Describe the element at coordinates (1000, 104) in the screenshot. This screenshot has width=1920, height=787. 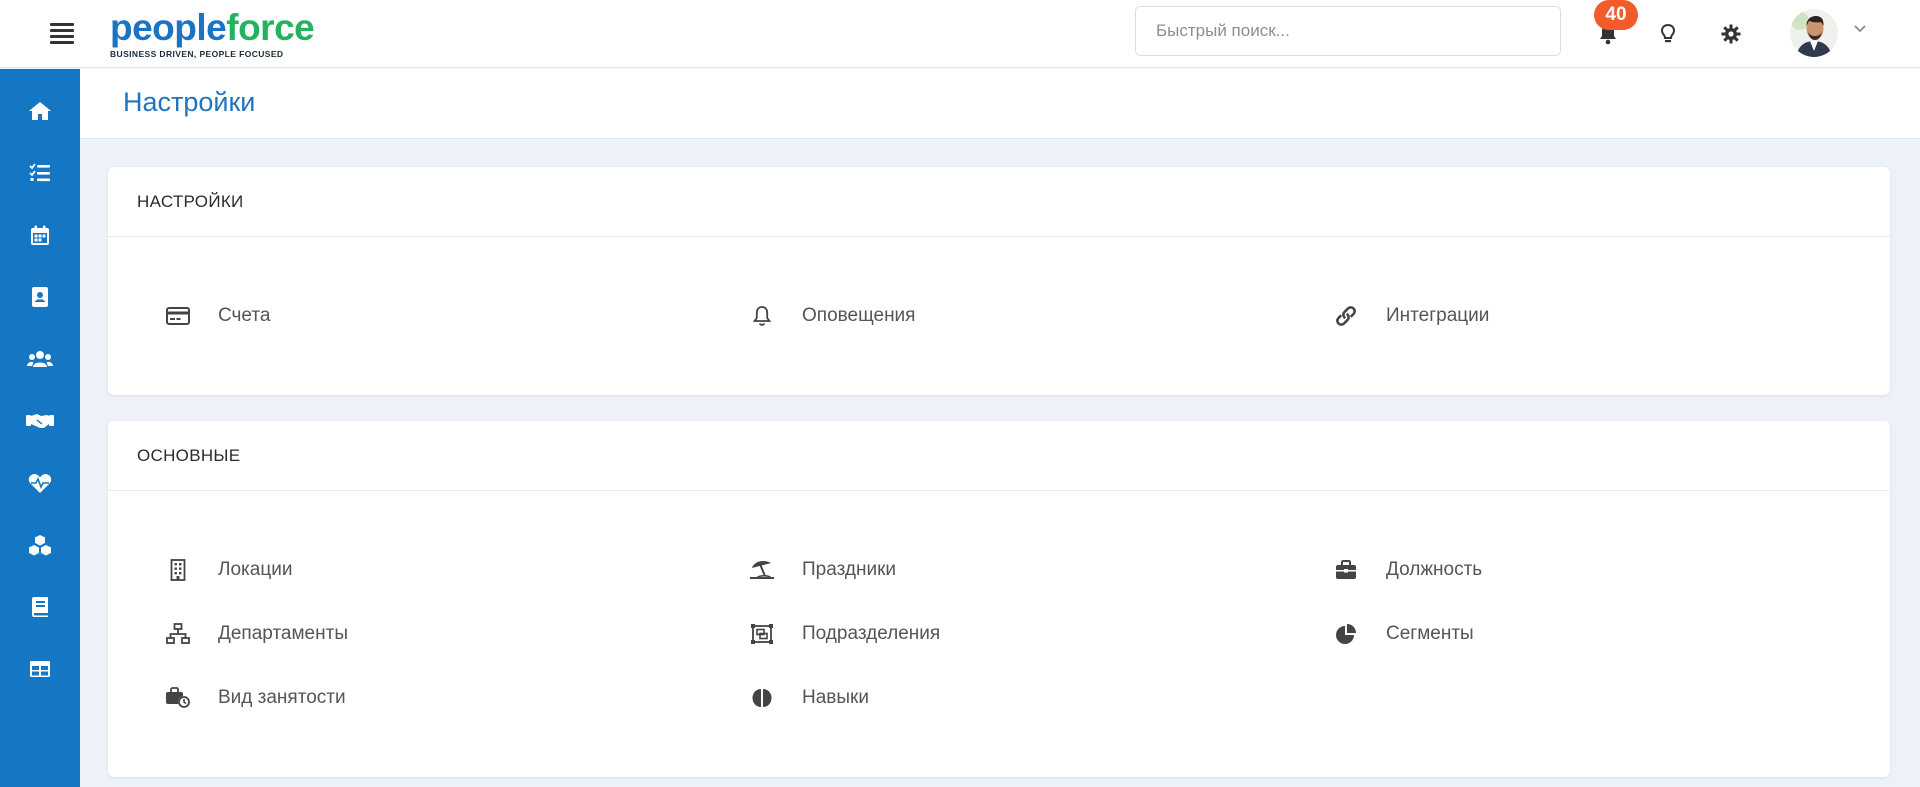
I see `page-header: Настройки` at that location.